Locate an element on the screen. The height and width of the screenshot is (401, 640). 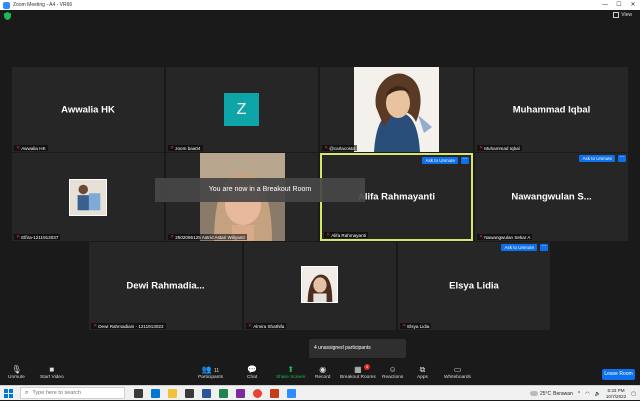
participant-label: ✕ @carlacosta is located at coordinates (339, 148).